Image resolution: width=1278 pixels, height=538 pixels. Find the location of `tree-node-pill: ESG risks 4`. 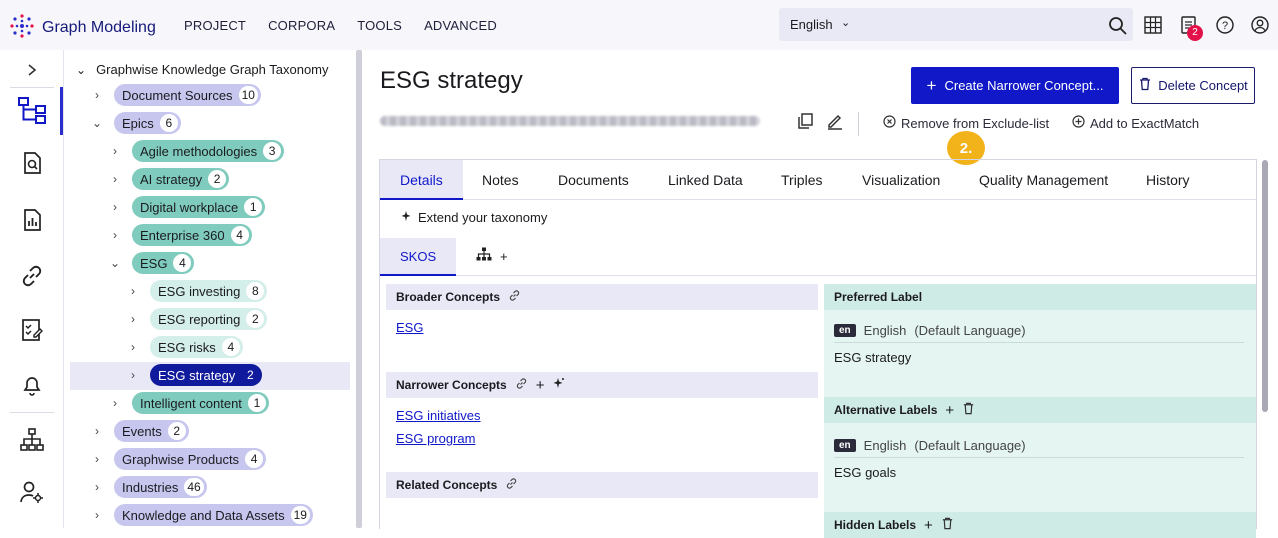

tree-node-pill: ESG risks 4 is located at coordinates (196, 347).